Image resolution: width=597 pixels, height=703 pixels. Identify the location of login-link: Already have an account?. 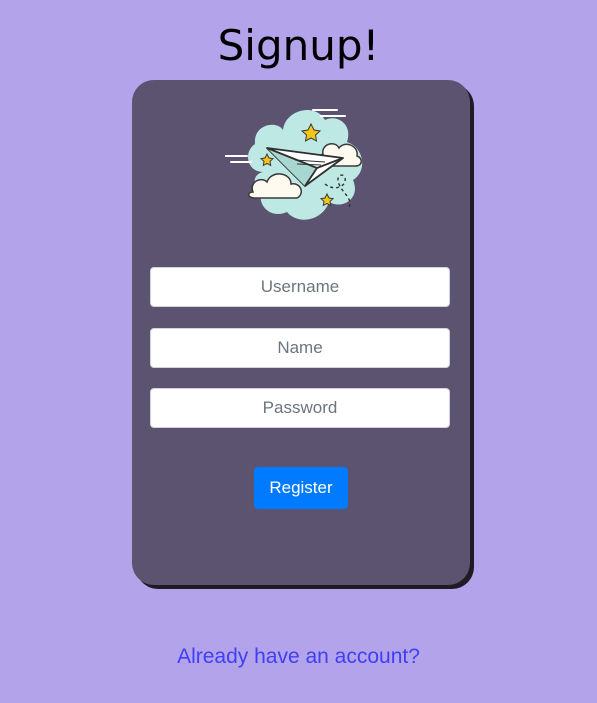
(298, 657).